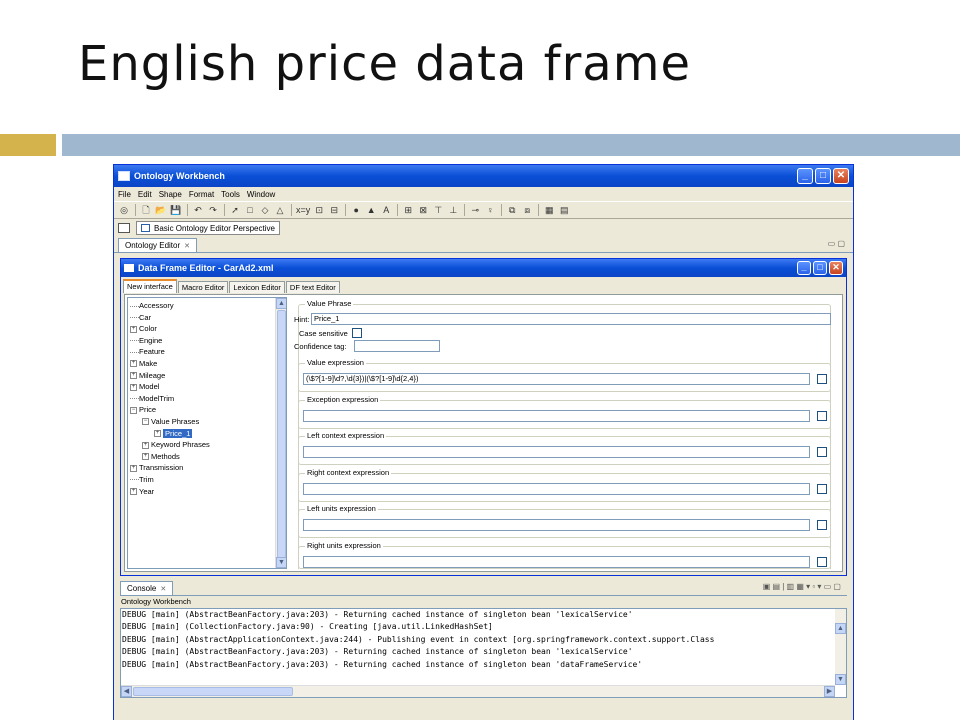  Describe the element at coordinates (804, 268) in the screenshot. I see `dfe-minimize-button: _` at that location.